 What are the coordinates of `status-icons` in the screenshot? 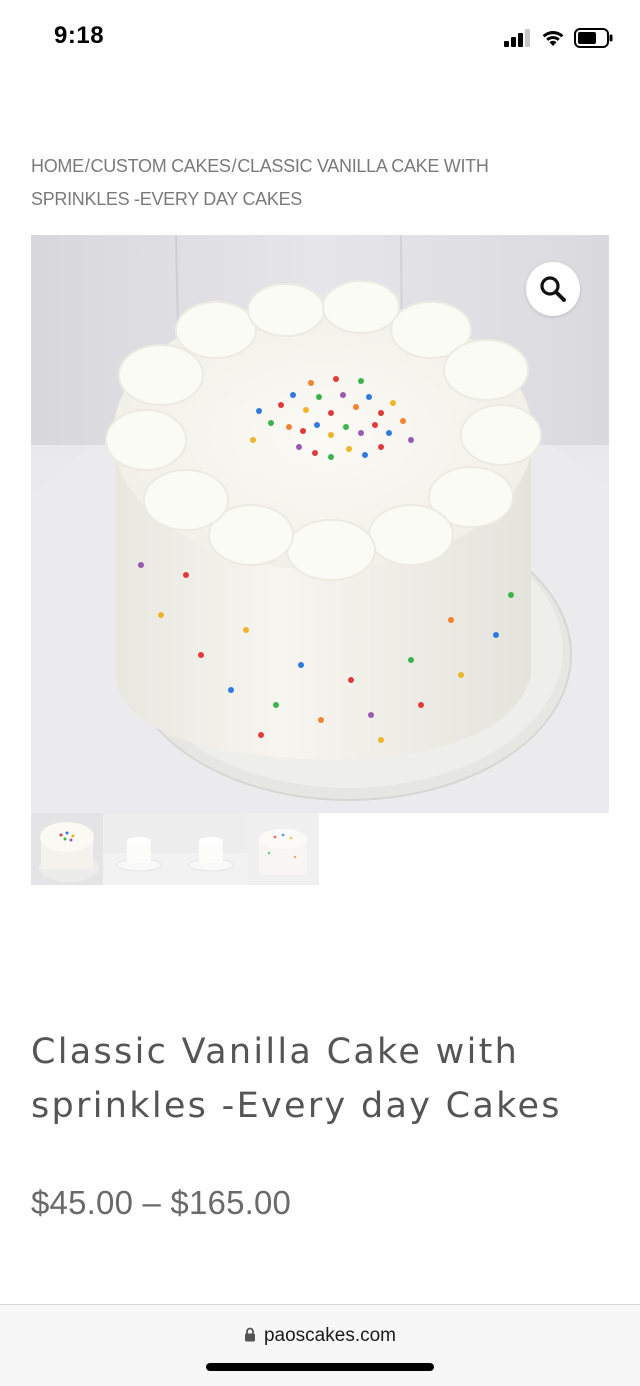 It's located at (559, 38).